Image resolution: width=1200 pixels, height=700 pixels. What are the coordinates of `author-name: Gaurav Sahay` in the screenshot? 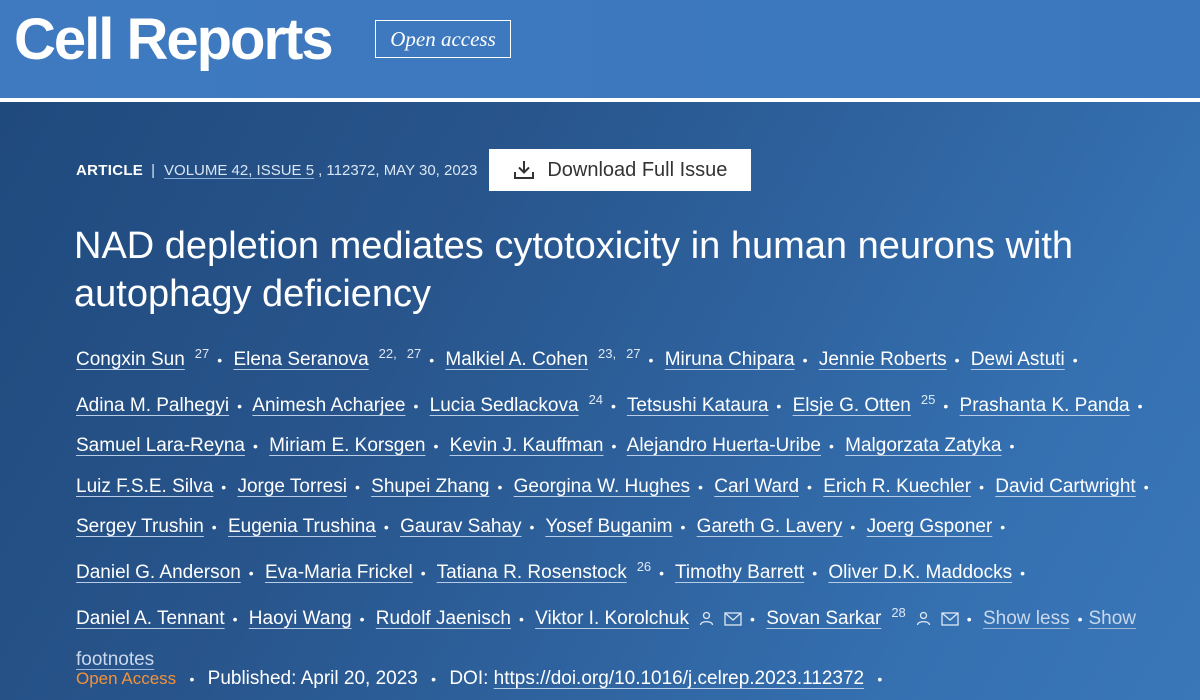 It's located at (460, 526).